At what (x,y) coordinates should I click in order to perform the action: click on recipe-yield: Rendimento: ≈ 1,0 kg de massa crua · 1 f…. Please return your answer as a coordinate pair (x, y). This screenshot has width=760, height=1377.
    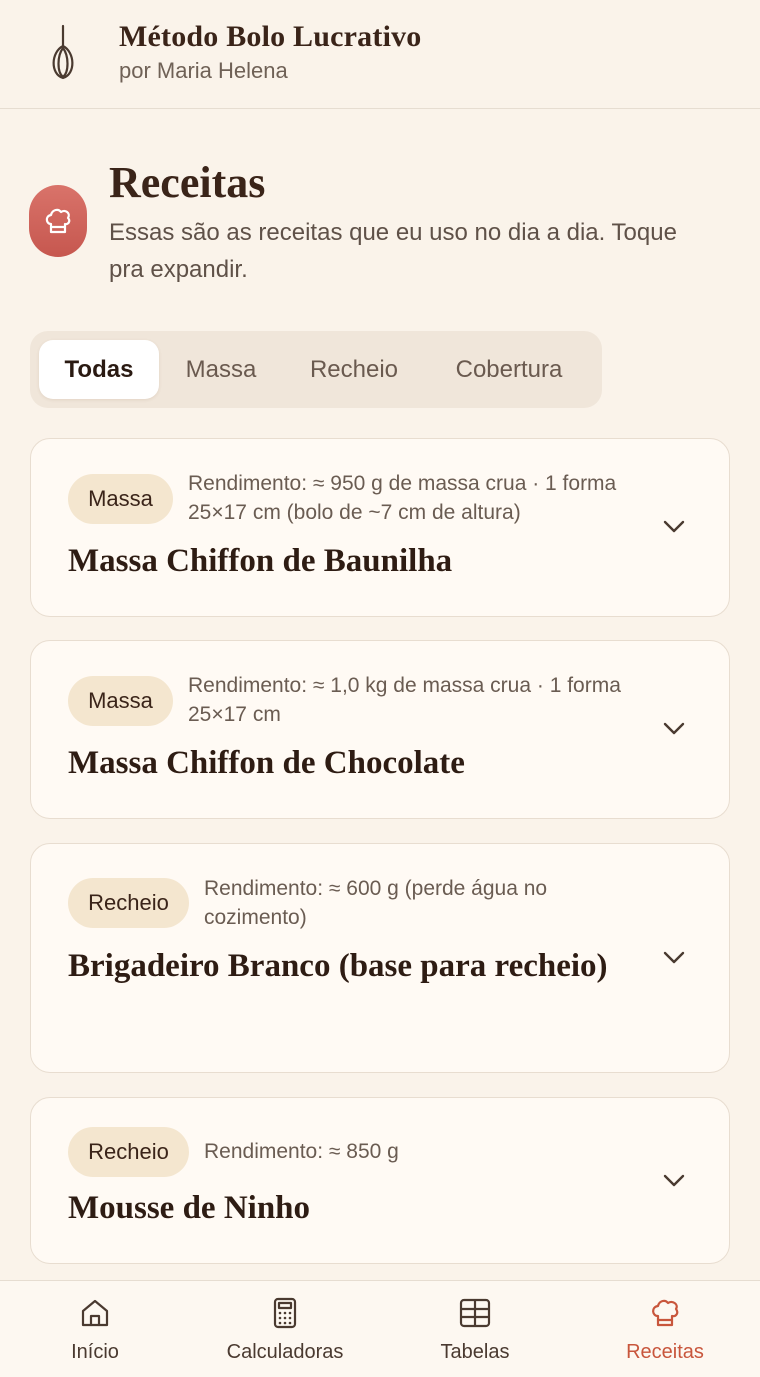
    Looking at the image, I should click on (404, 700).